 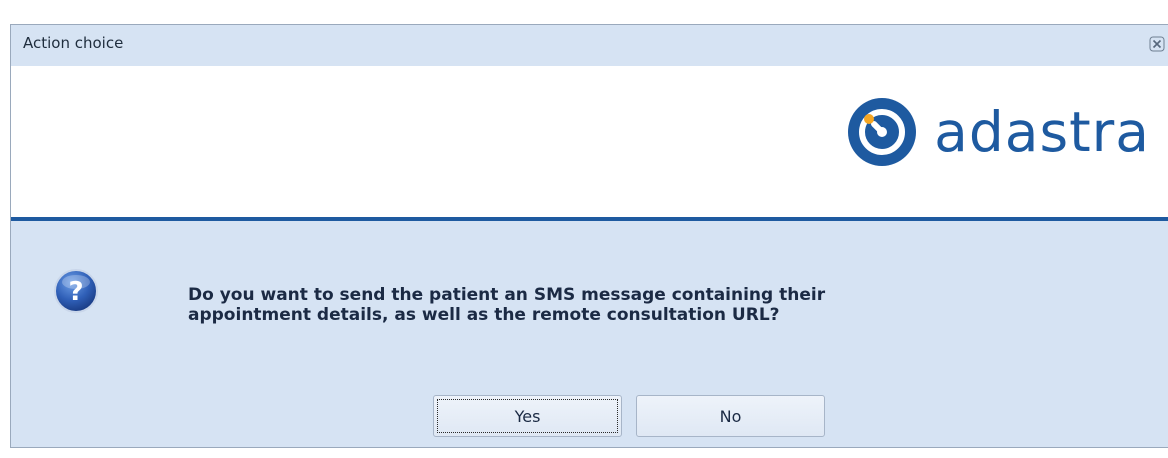 I want to click on close-icon, so click(x=1157, y=44).